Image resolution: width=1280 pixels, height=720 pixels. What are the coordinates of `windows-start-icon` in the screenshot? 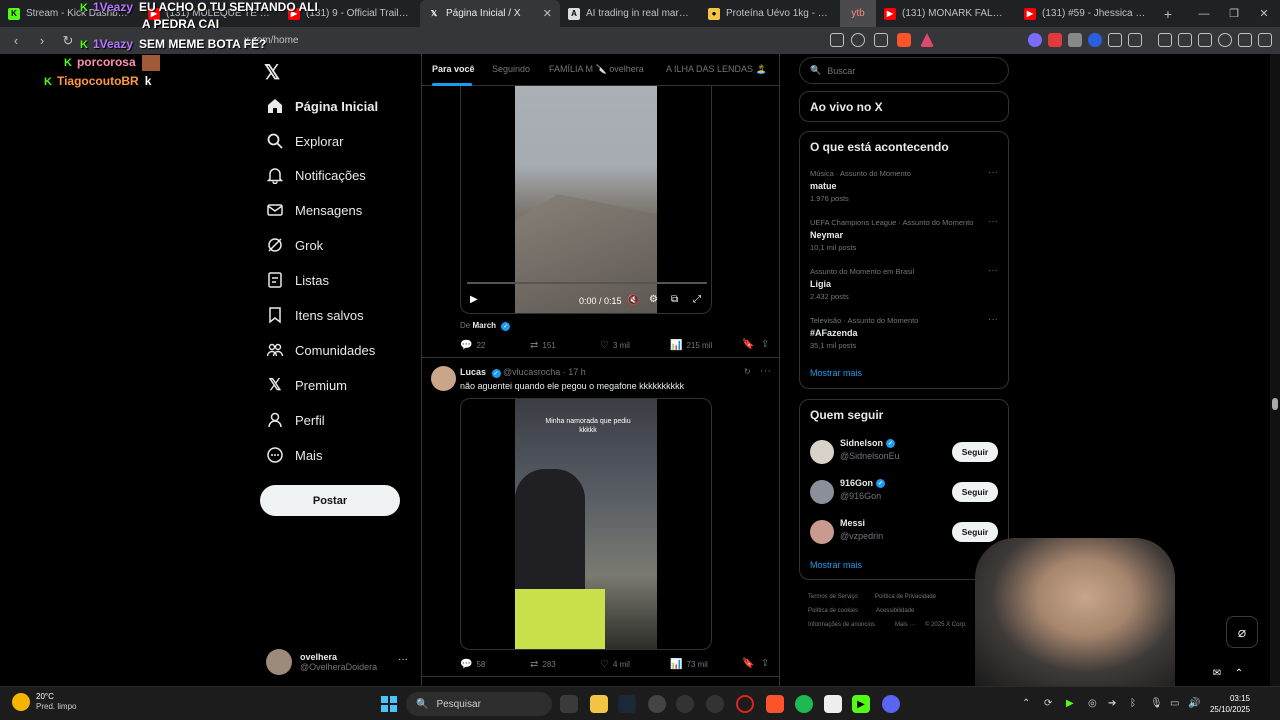 It's located at (389, 704).